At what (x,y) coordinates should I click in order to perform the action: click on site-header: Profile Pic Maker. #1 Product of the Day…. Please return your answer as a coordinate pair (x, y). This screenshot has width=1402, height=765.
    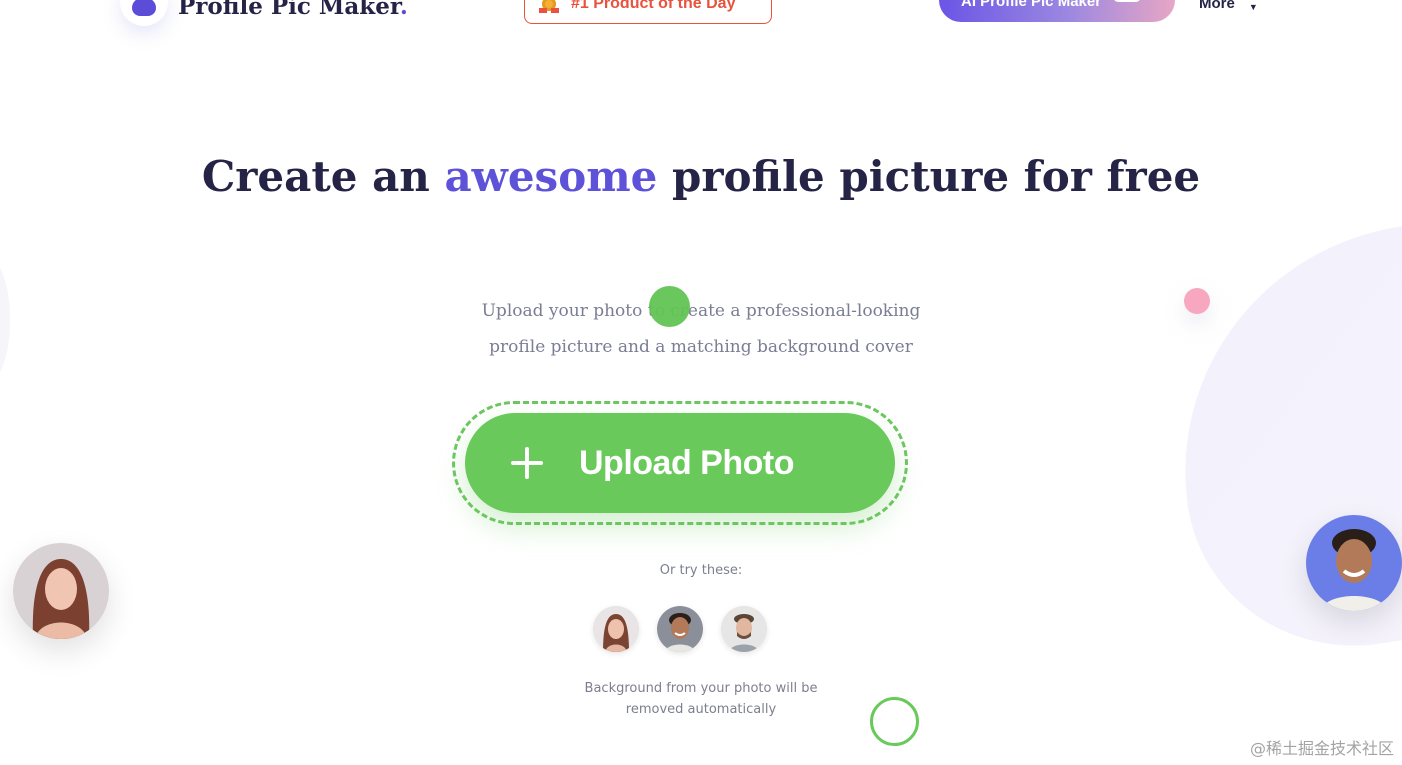
    Looking at the image, I should click on (701, 30).